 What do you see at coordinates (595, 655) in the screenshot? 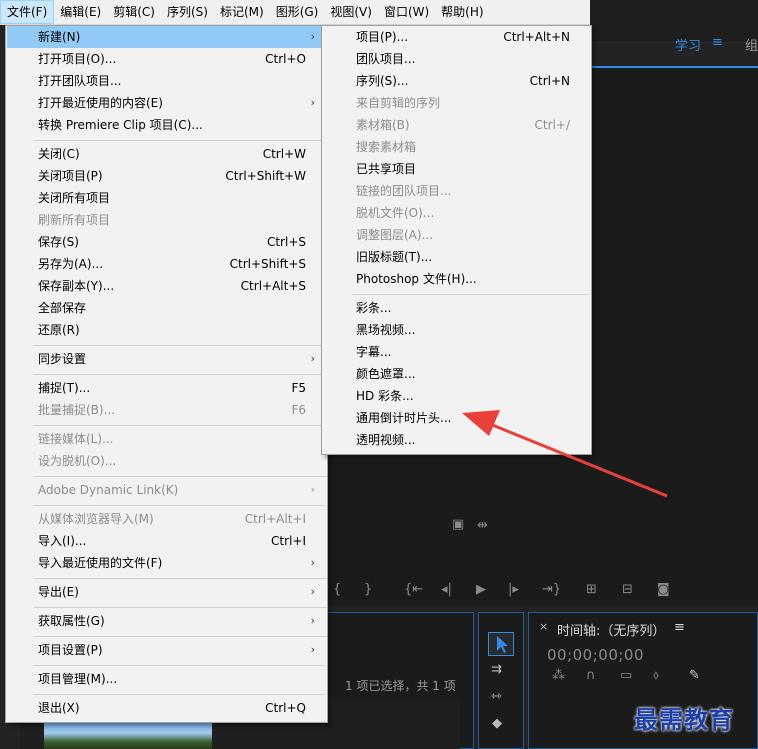
I see `timeline-timecode: 00;00;00;00` at bounding box center [595, 655].